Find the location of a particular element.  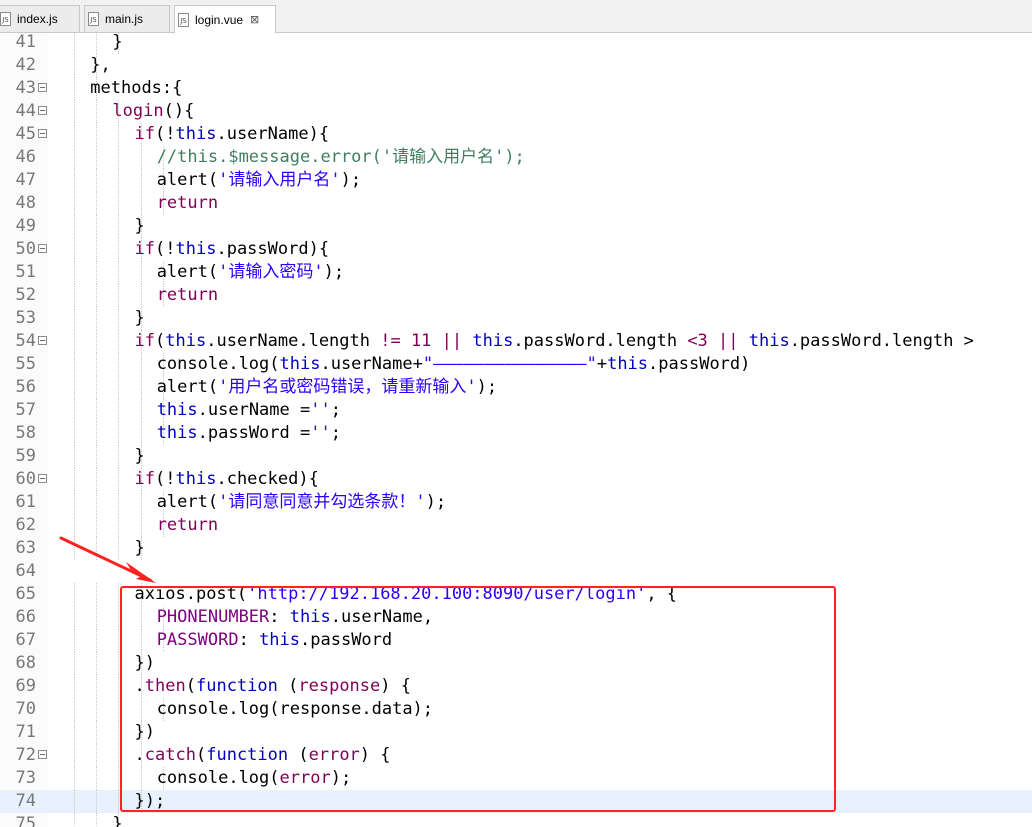

code-token: '' is located at coordinates (320, 433).